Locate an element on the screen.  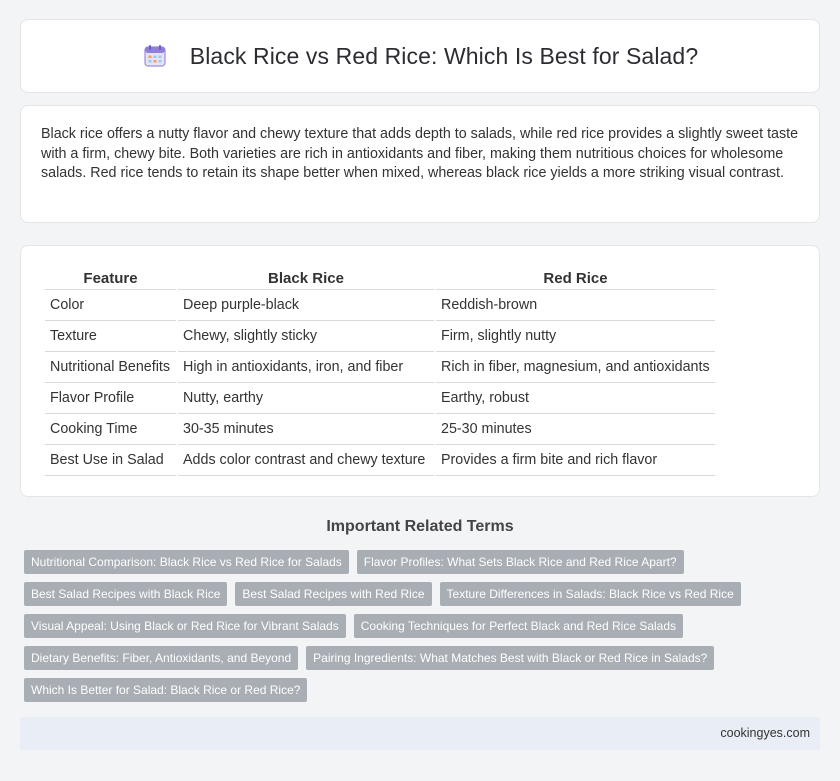
feature-cell: Cooking Time is located at coordinates (110, 429).